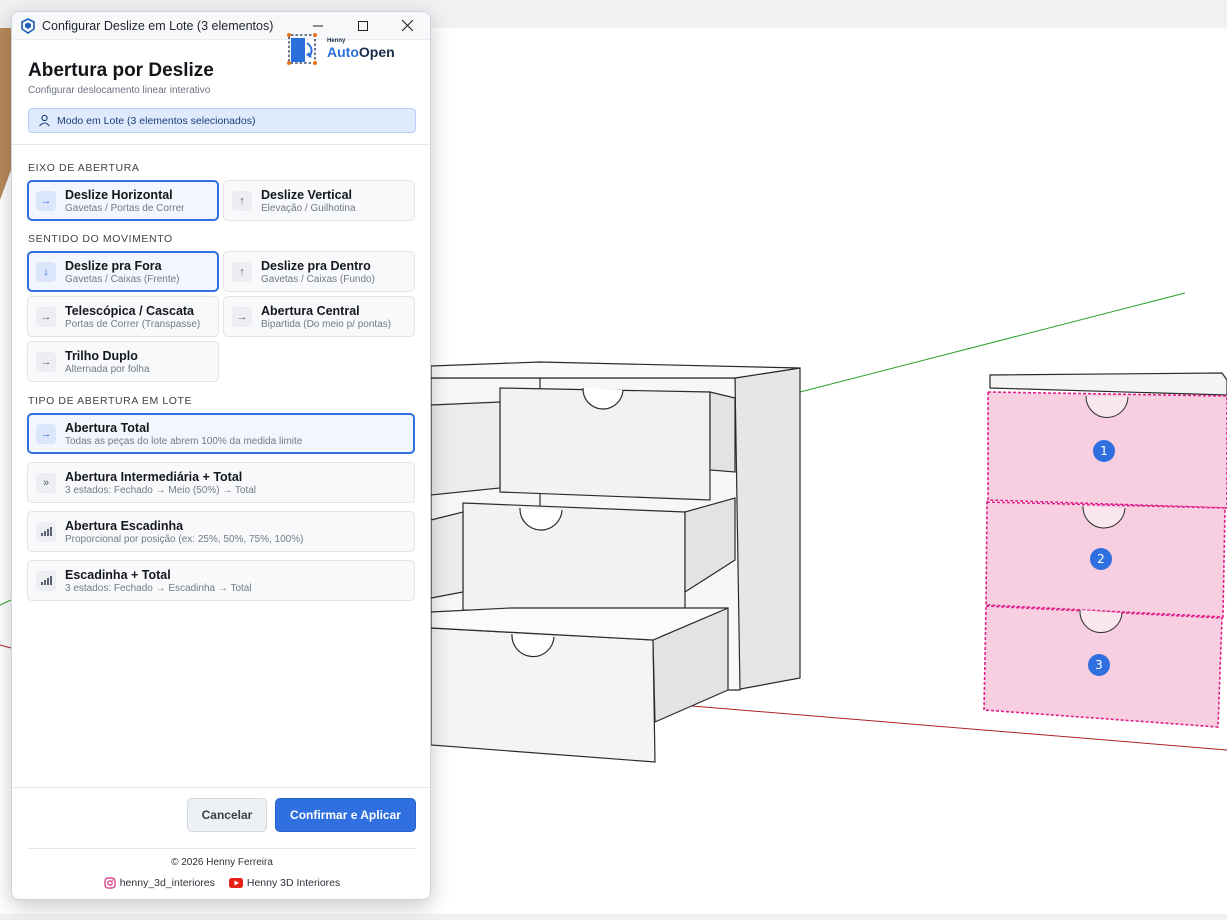  Describe the element at coordinates (227, 815) in the screenshot. I see `cancel-button: Cancelar` at that location.